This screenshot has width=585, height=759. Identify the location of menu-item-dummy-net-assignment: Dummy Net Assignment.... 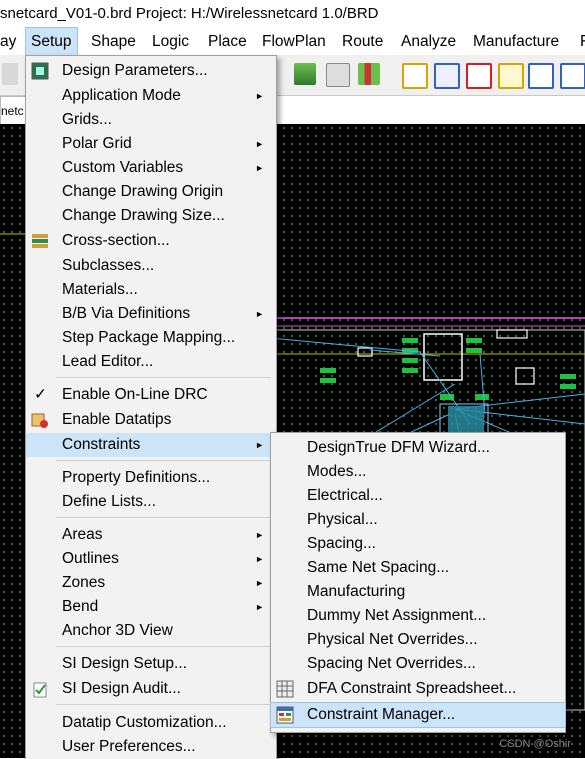
(418, 616).